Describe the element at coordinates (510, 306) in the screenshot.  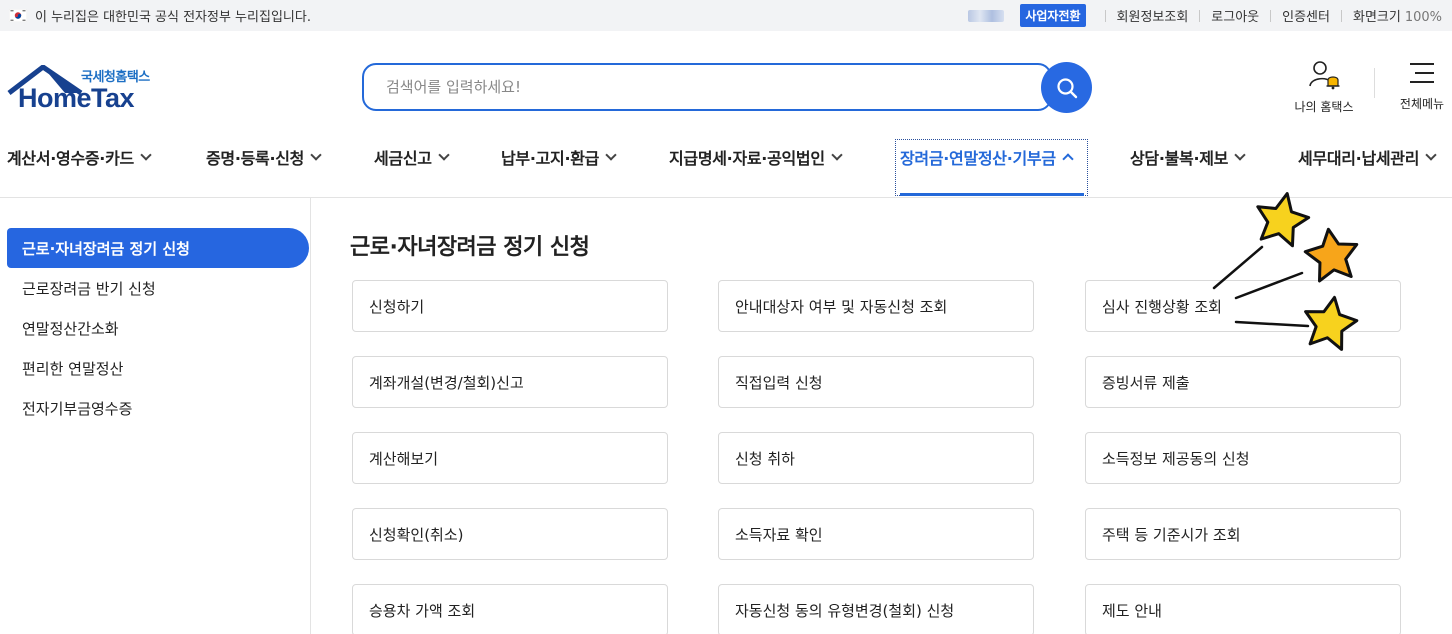
I see `card-apply: 신청하기` at that location.